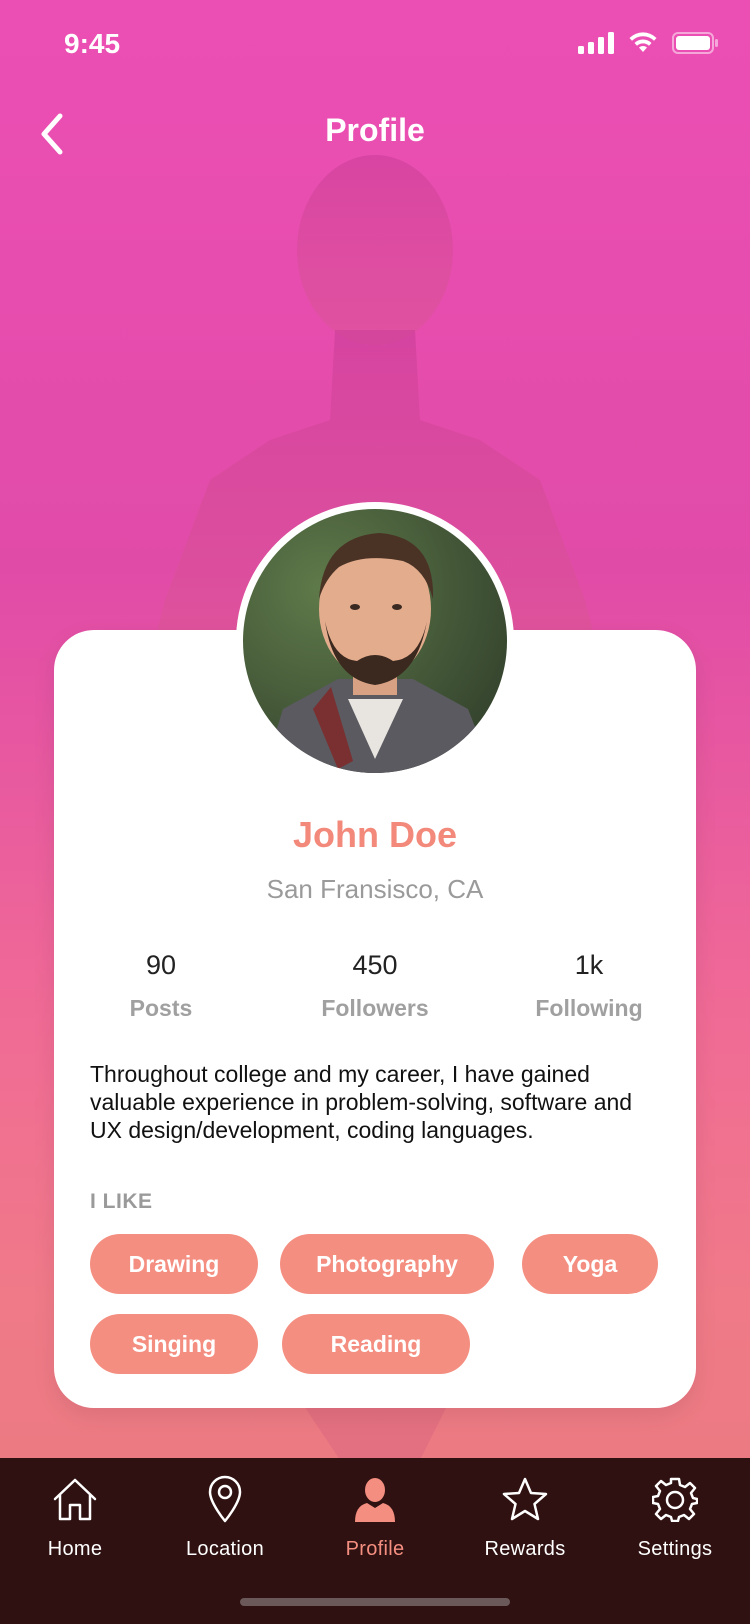  What do you see at coordinates (375, 1549) in the screenshot?
I see `tab-label: Profile` at bounding box center [375, 1549].